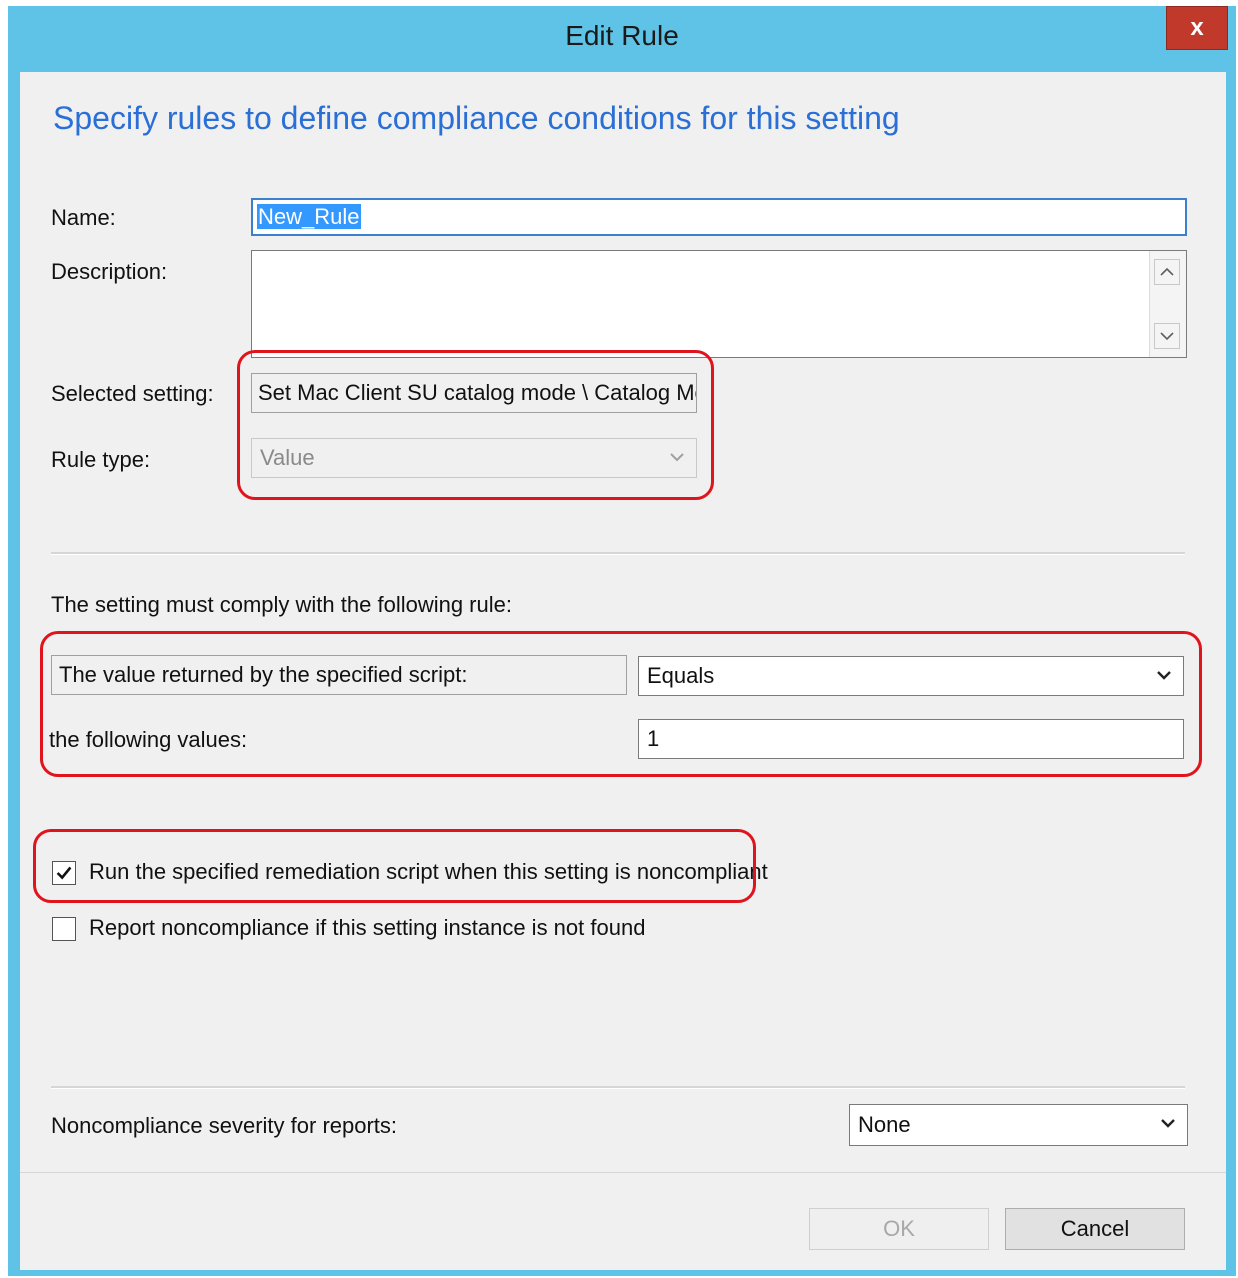 The width and height of the screenshot is (1238, 1278). I want to click on severity-value: None, so click(884, 1124).